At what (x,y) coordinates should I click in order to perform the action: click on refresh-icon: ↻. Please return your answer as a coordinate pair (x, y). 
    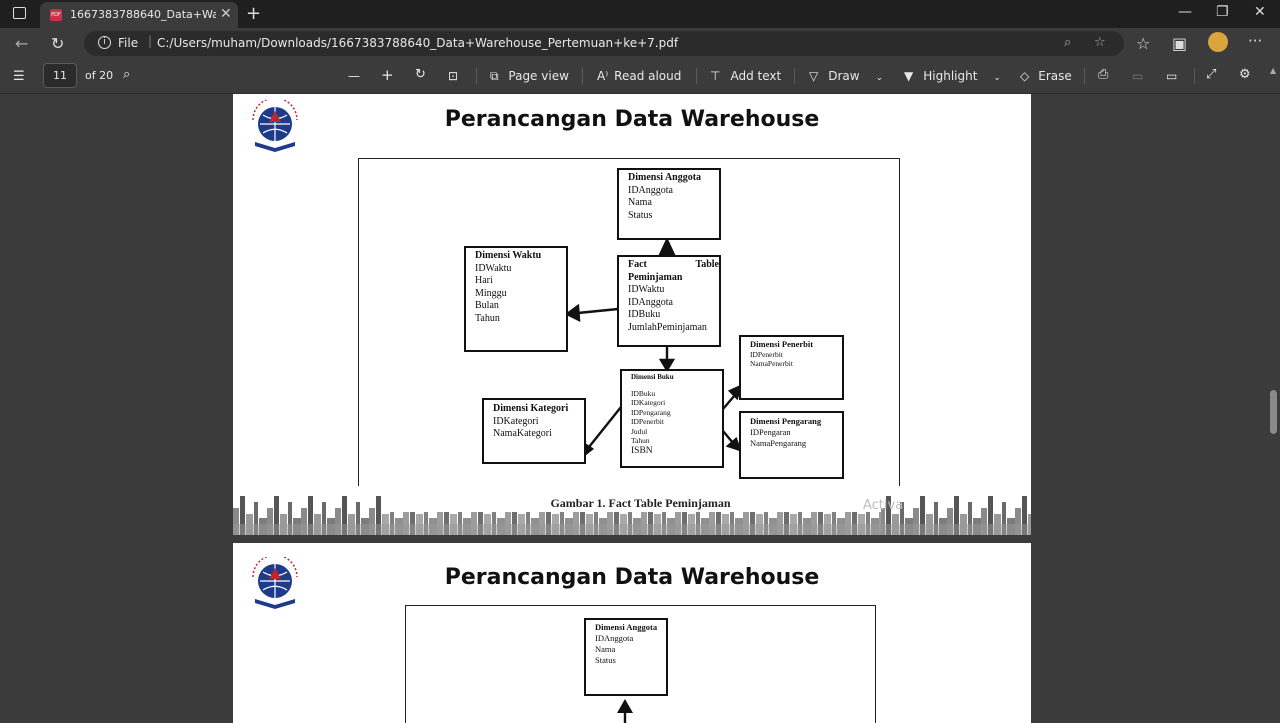
    Looking at the image, I should click on (57, 43).